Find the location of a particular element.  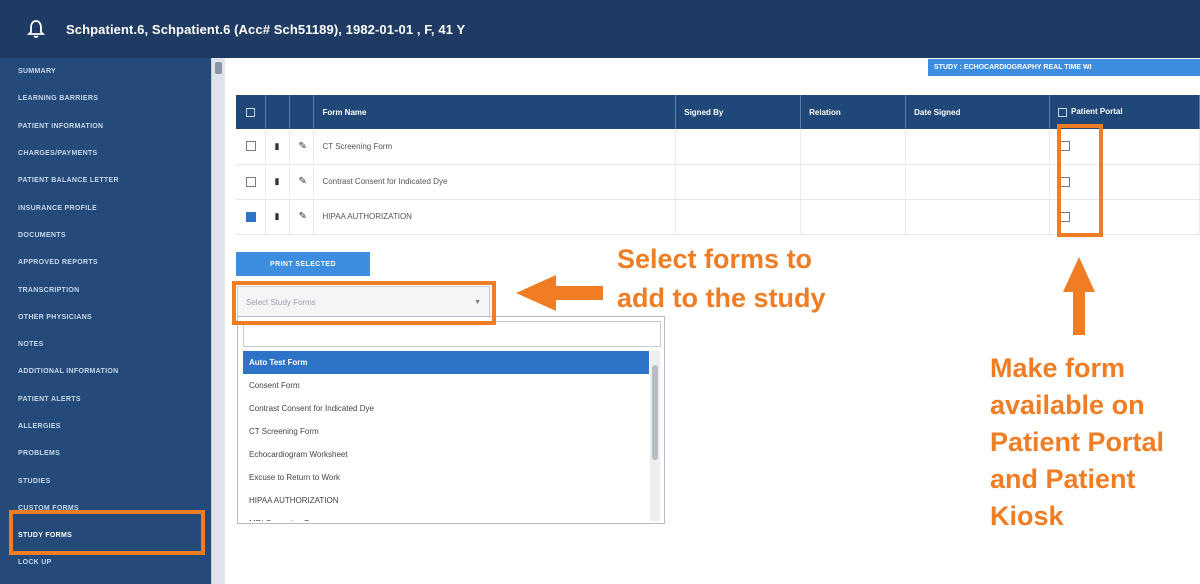

sidebar-item-patient-information: Patient Information is located at coordinates (105, 126).